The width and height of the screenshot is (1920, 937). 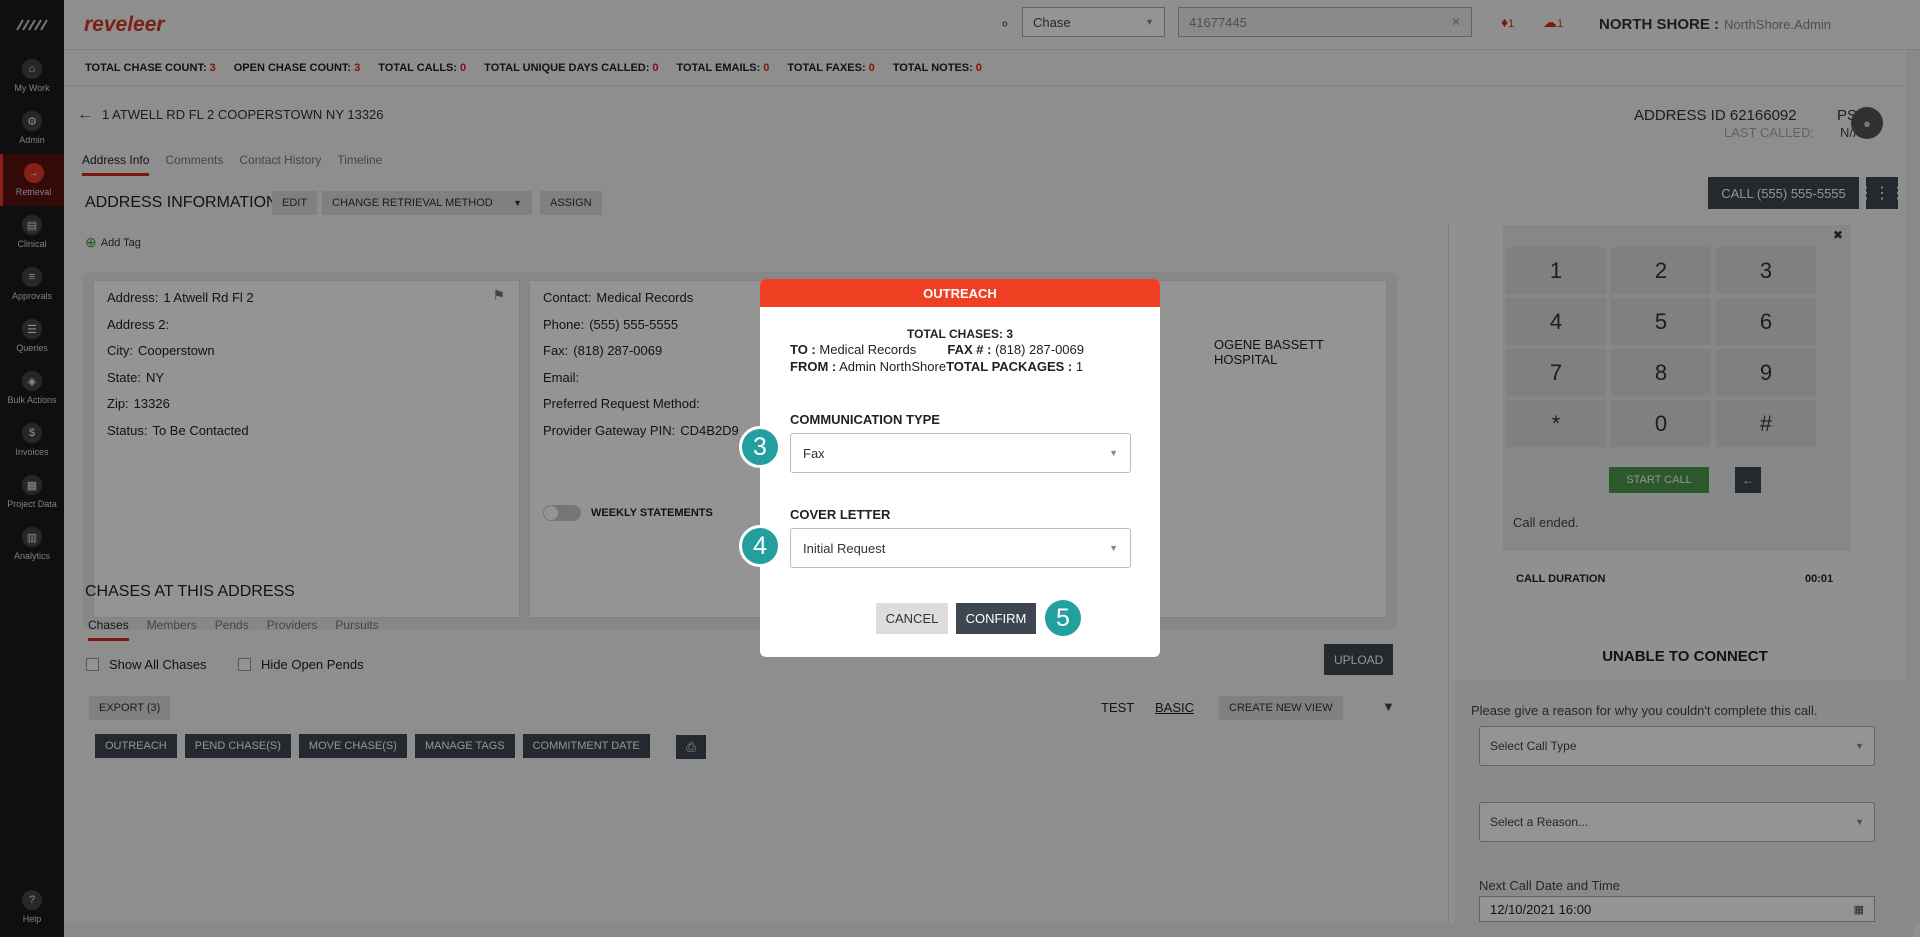 I want to click on cover-letter-label: COVER LETTER, so click(x=840, y=514).